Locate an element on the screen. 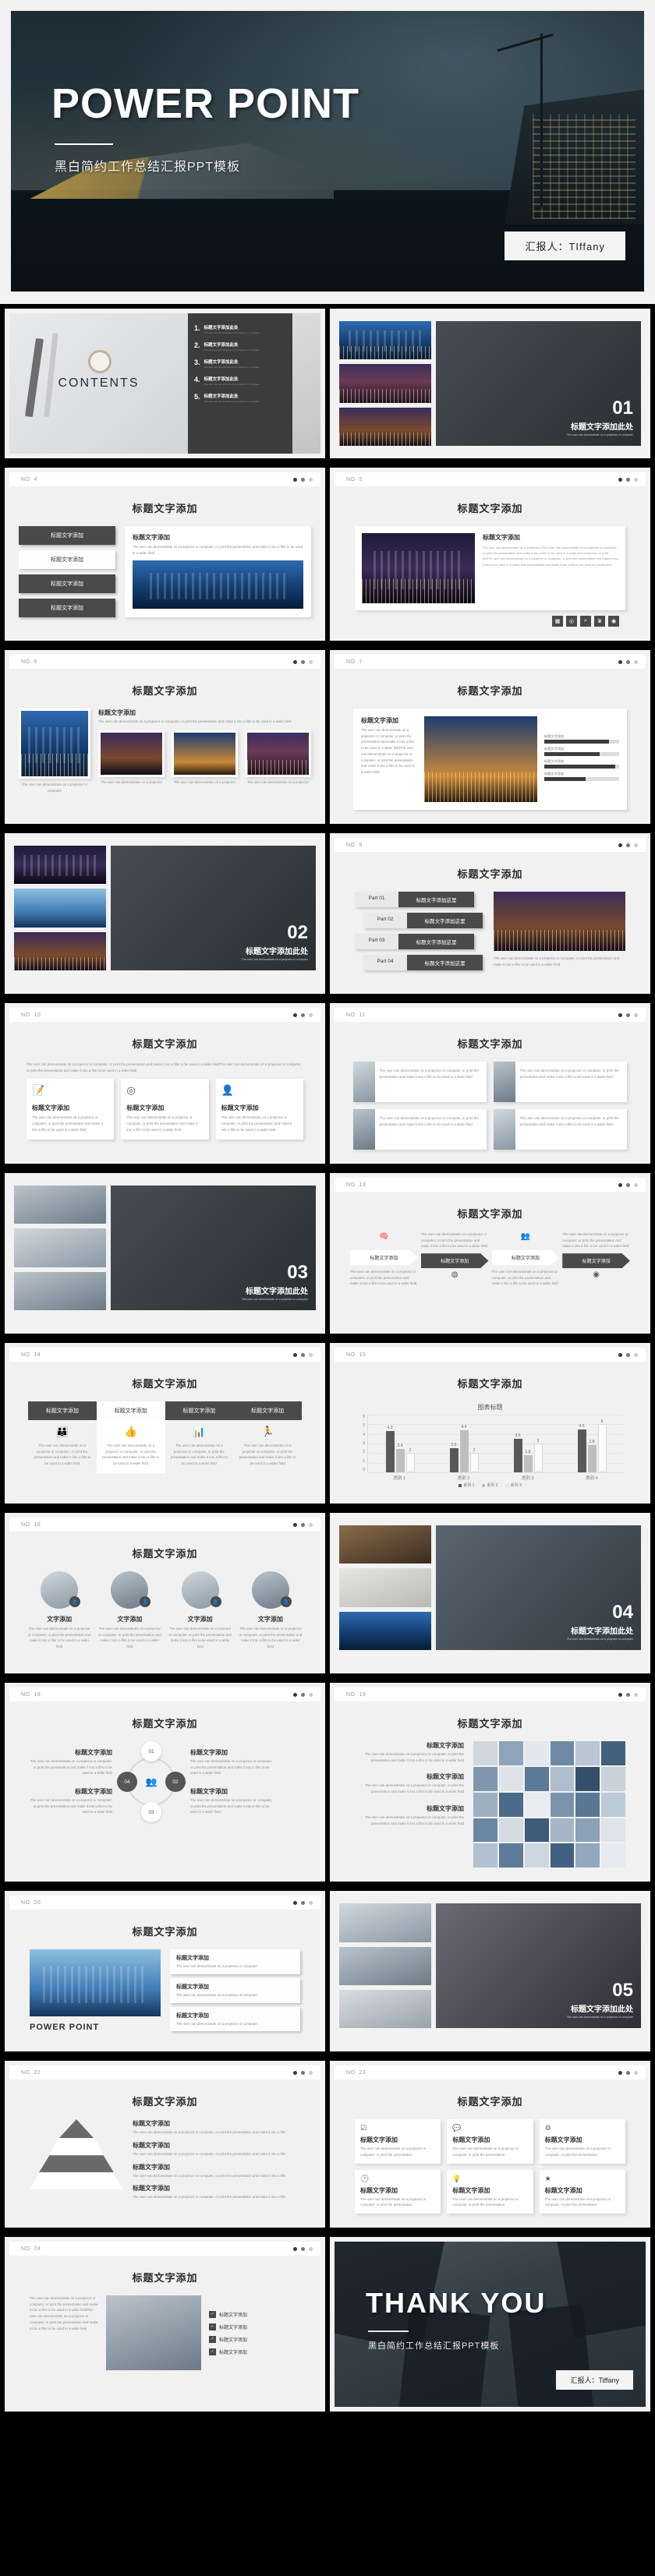 This screenshot has width=655, height=2576. tab-2-active: 标题文字添加 is located at coordinates (130, 1410).